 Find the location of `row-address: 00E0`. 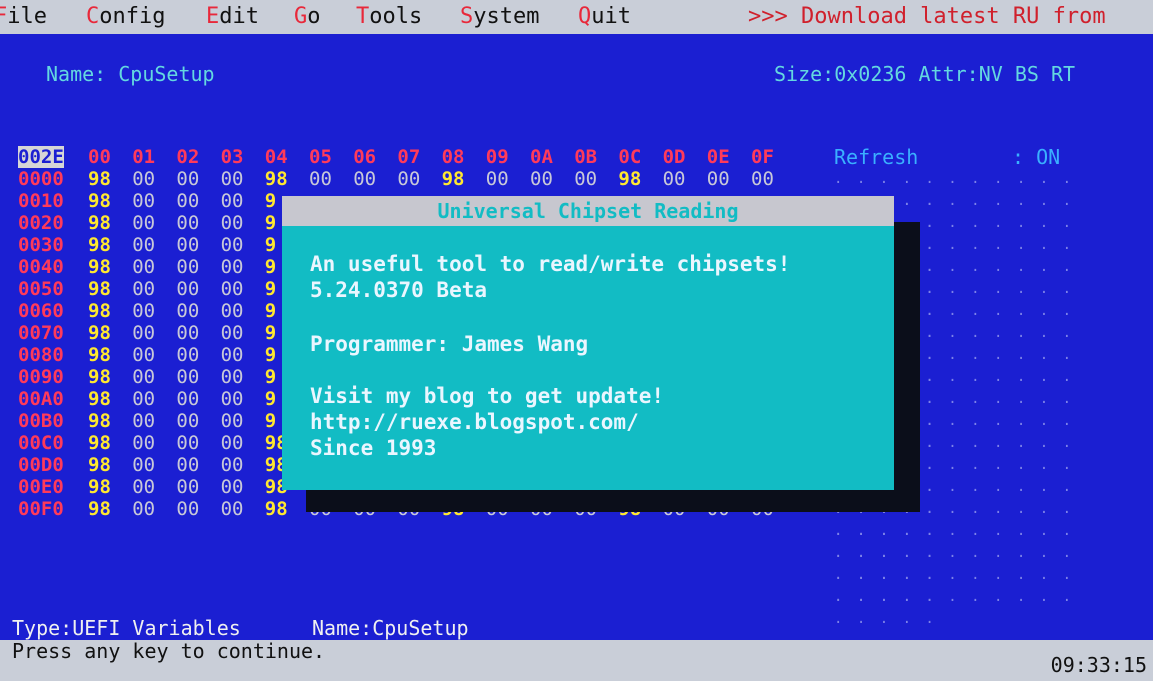

row-address: 00E0 is located at coordinates (41, 487).